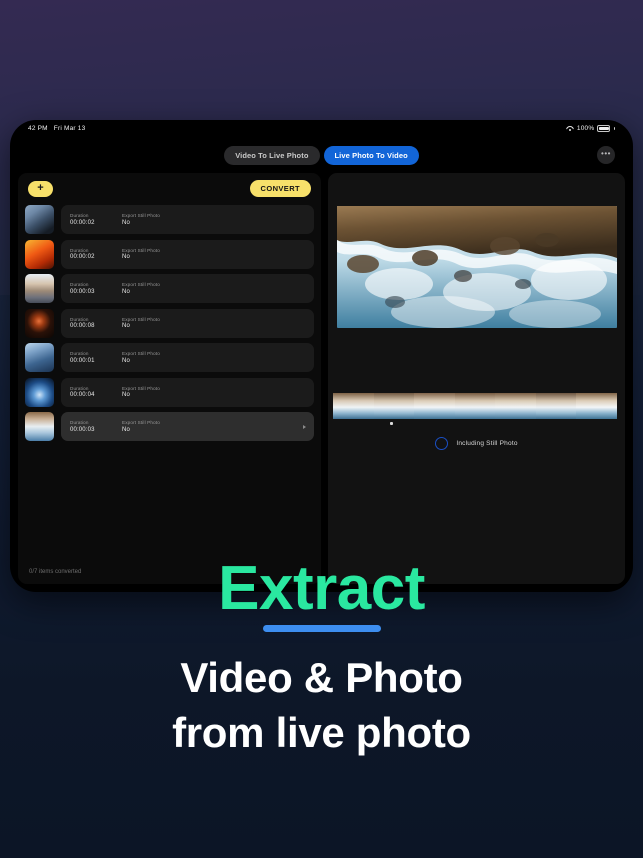 The image size is (643, 858). I want to click on duration-field: Duration 00:00:08, so click(96, 323).